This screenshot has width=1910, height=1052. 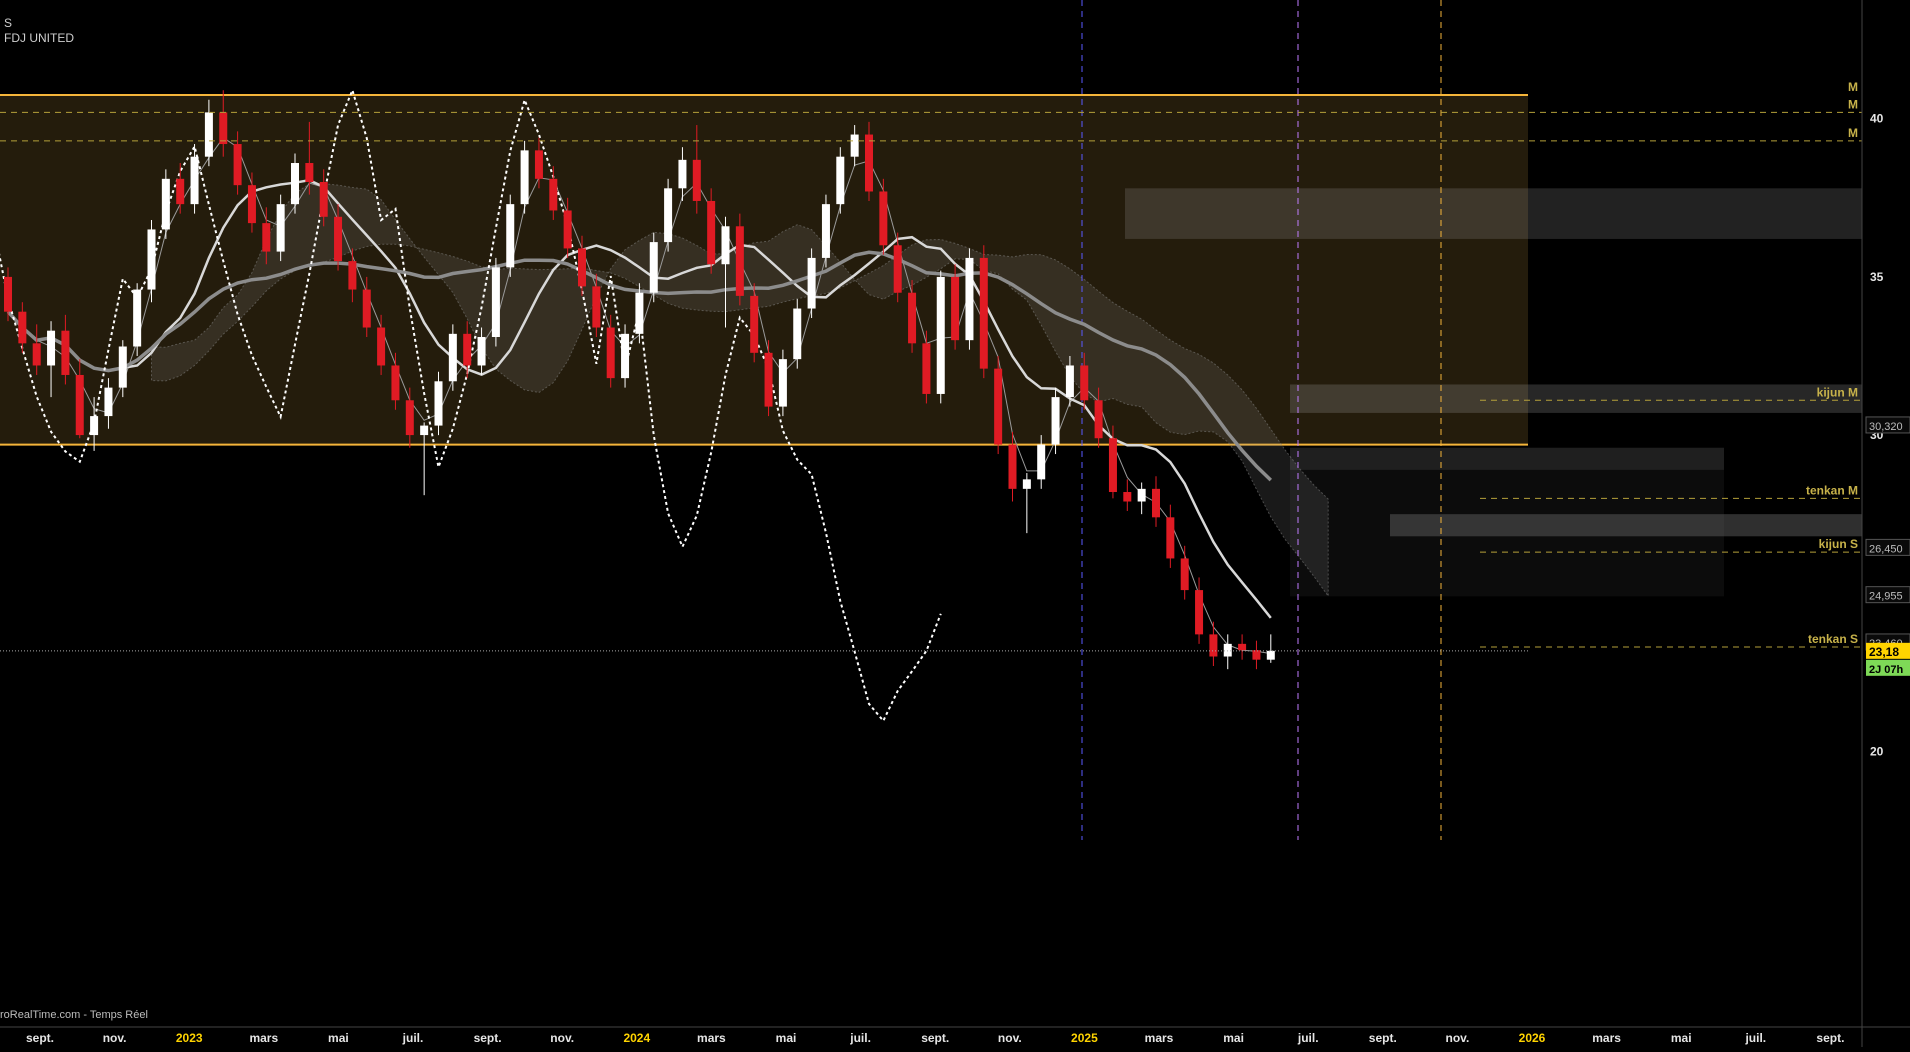 I want to click on level-label: kijun S, so click(x=1838, y=544).